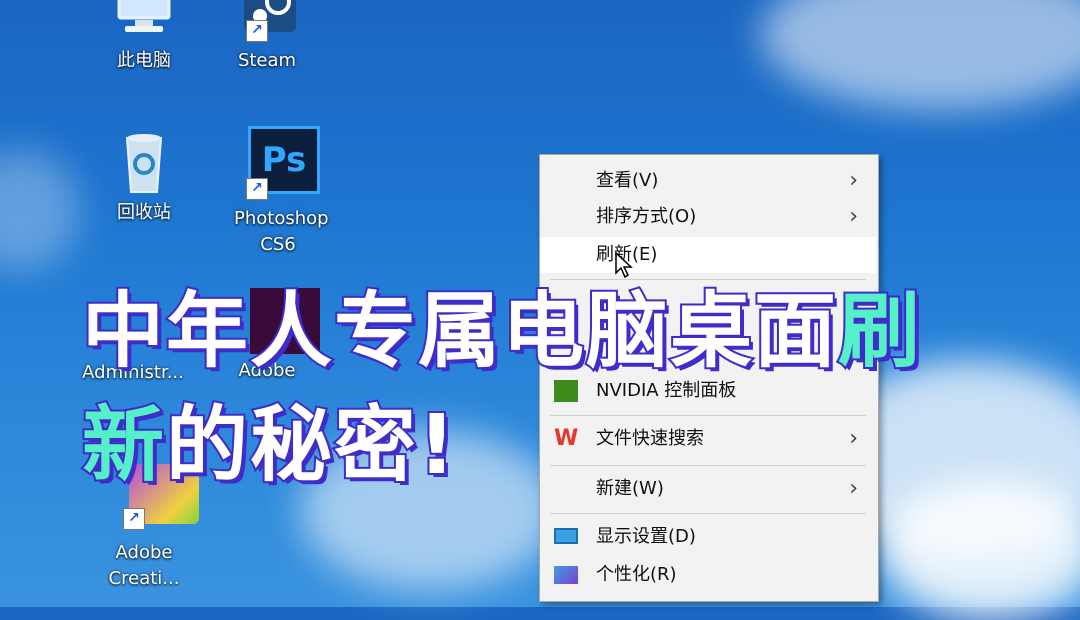 The width and height of the screenshot is (1080, 620). I want to click on menu-item-sort-by: 排序方式(O) ›, so click(708, 217).